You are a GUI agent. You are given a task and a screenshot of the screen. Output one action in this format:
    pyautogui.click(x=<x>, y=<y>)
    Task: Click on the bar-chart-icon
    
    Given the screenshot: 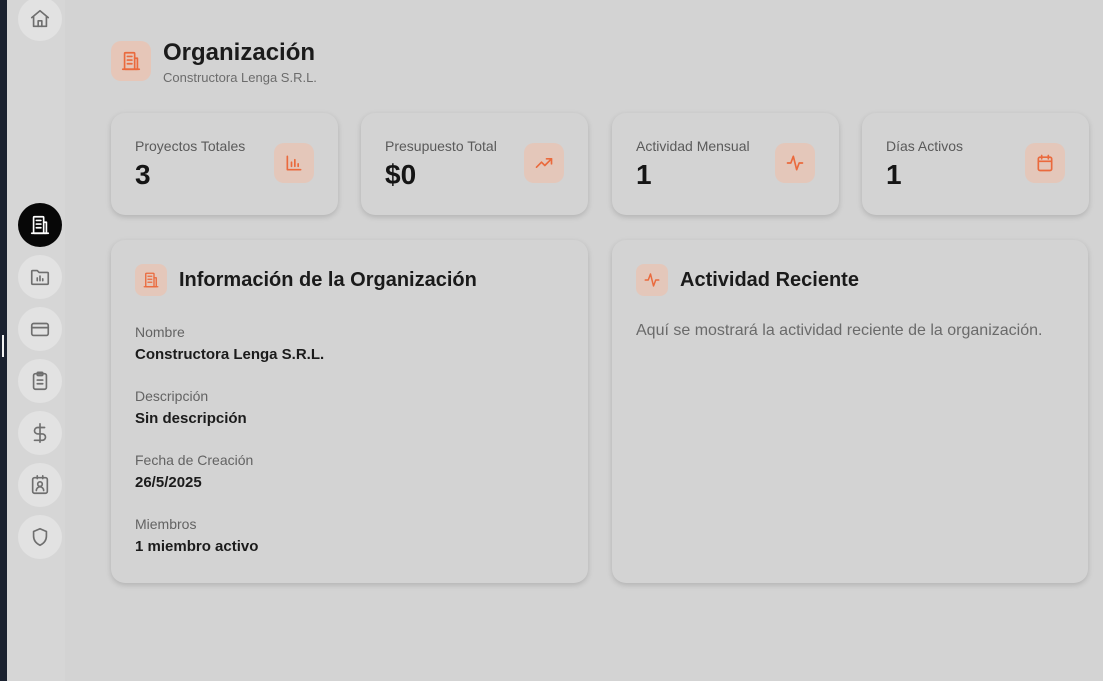 What is the action you would take?
    pyautogui.click(x=294, y=163)
    